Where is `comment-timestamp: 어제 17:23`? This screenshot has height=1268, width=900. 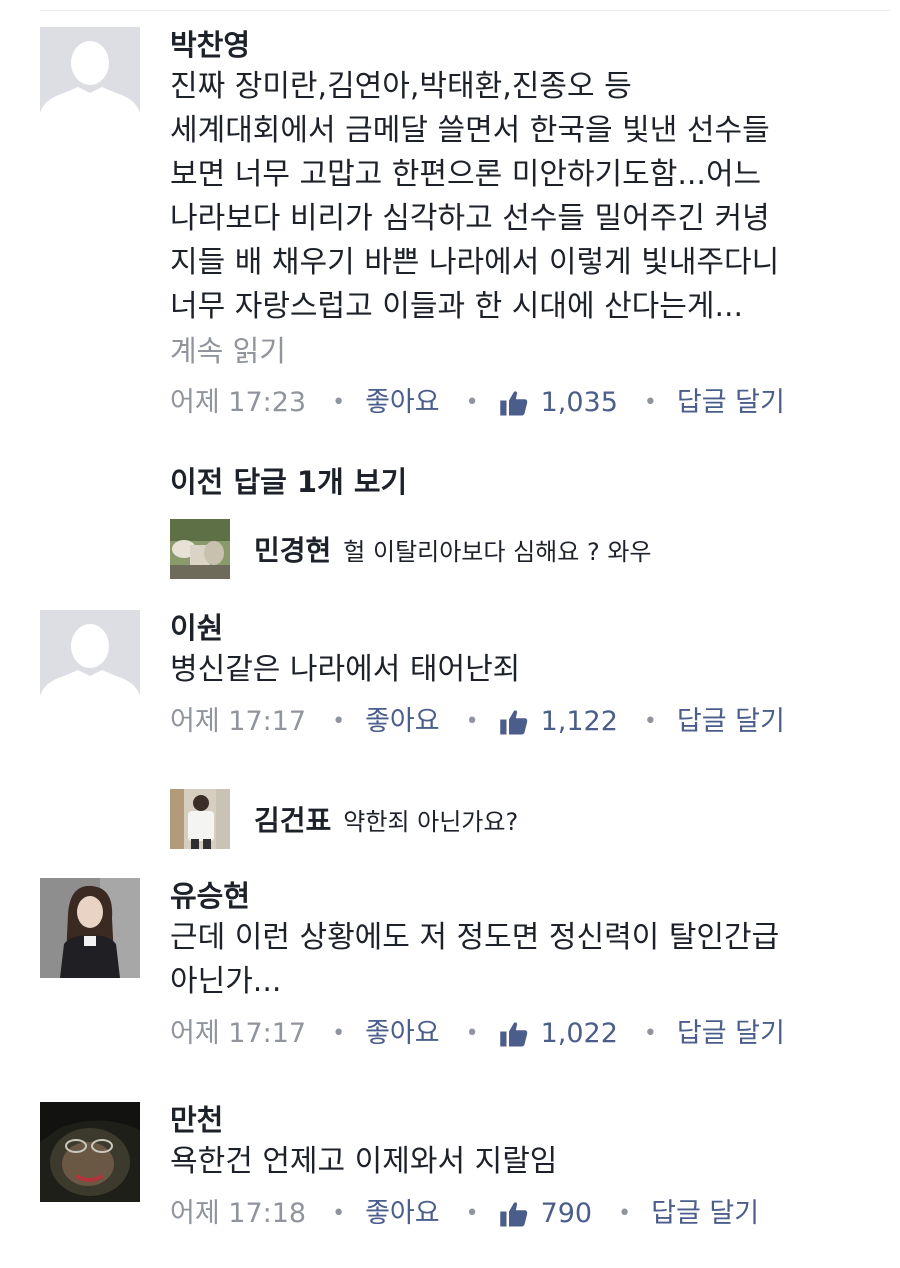
comment-timestamp: 어제 17:23 is located at coordinates (238, 402).